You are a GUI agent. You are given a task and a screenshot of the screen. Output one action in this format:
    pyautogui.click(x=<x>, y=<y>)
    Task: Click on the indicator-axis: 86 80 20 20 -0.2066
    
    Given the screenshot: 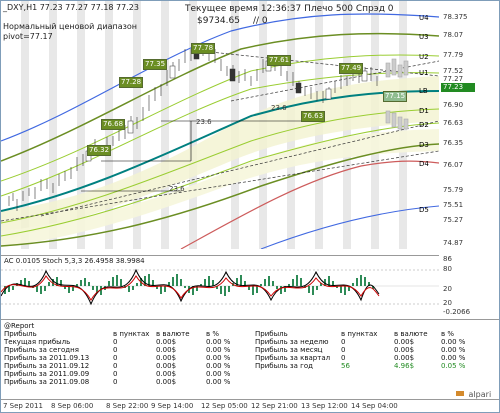 What is the action you would take?
    pyautogui.click(x=470, y=286)
    